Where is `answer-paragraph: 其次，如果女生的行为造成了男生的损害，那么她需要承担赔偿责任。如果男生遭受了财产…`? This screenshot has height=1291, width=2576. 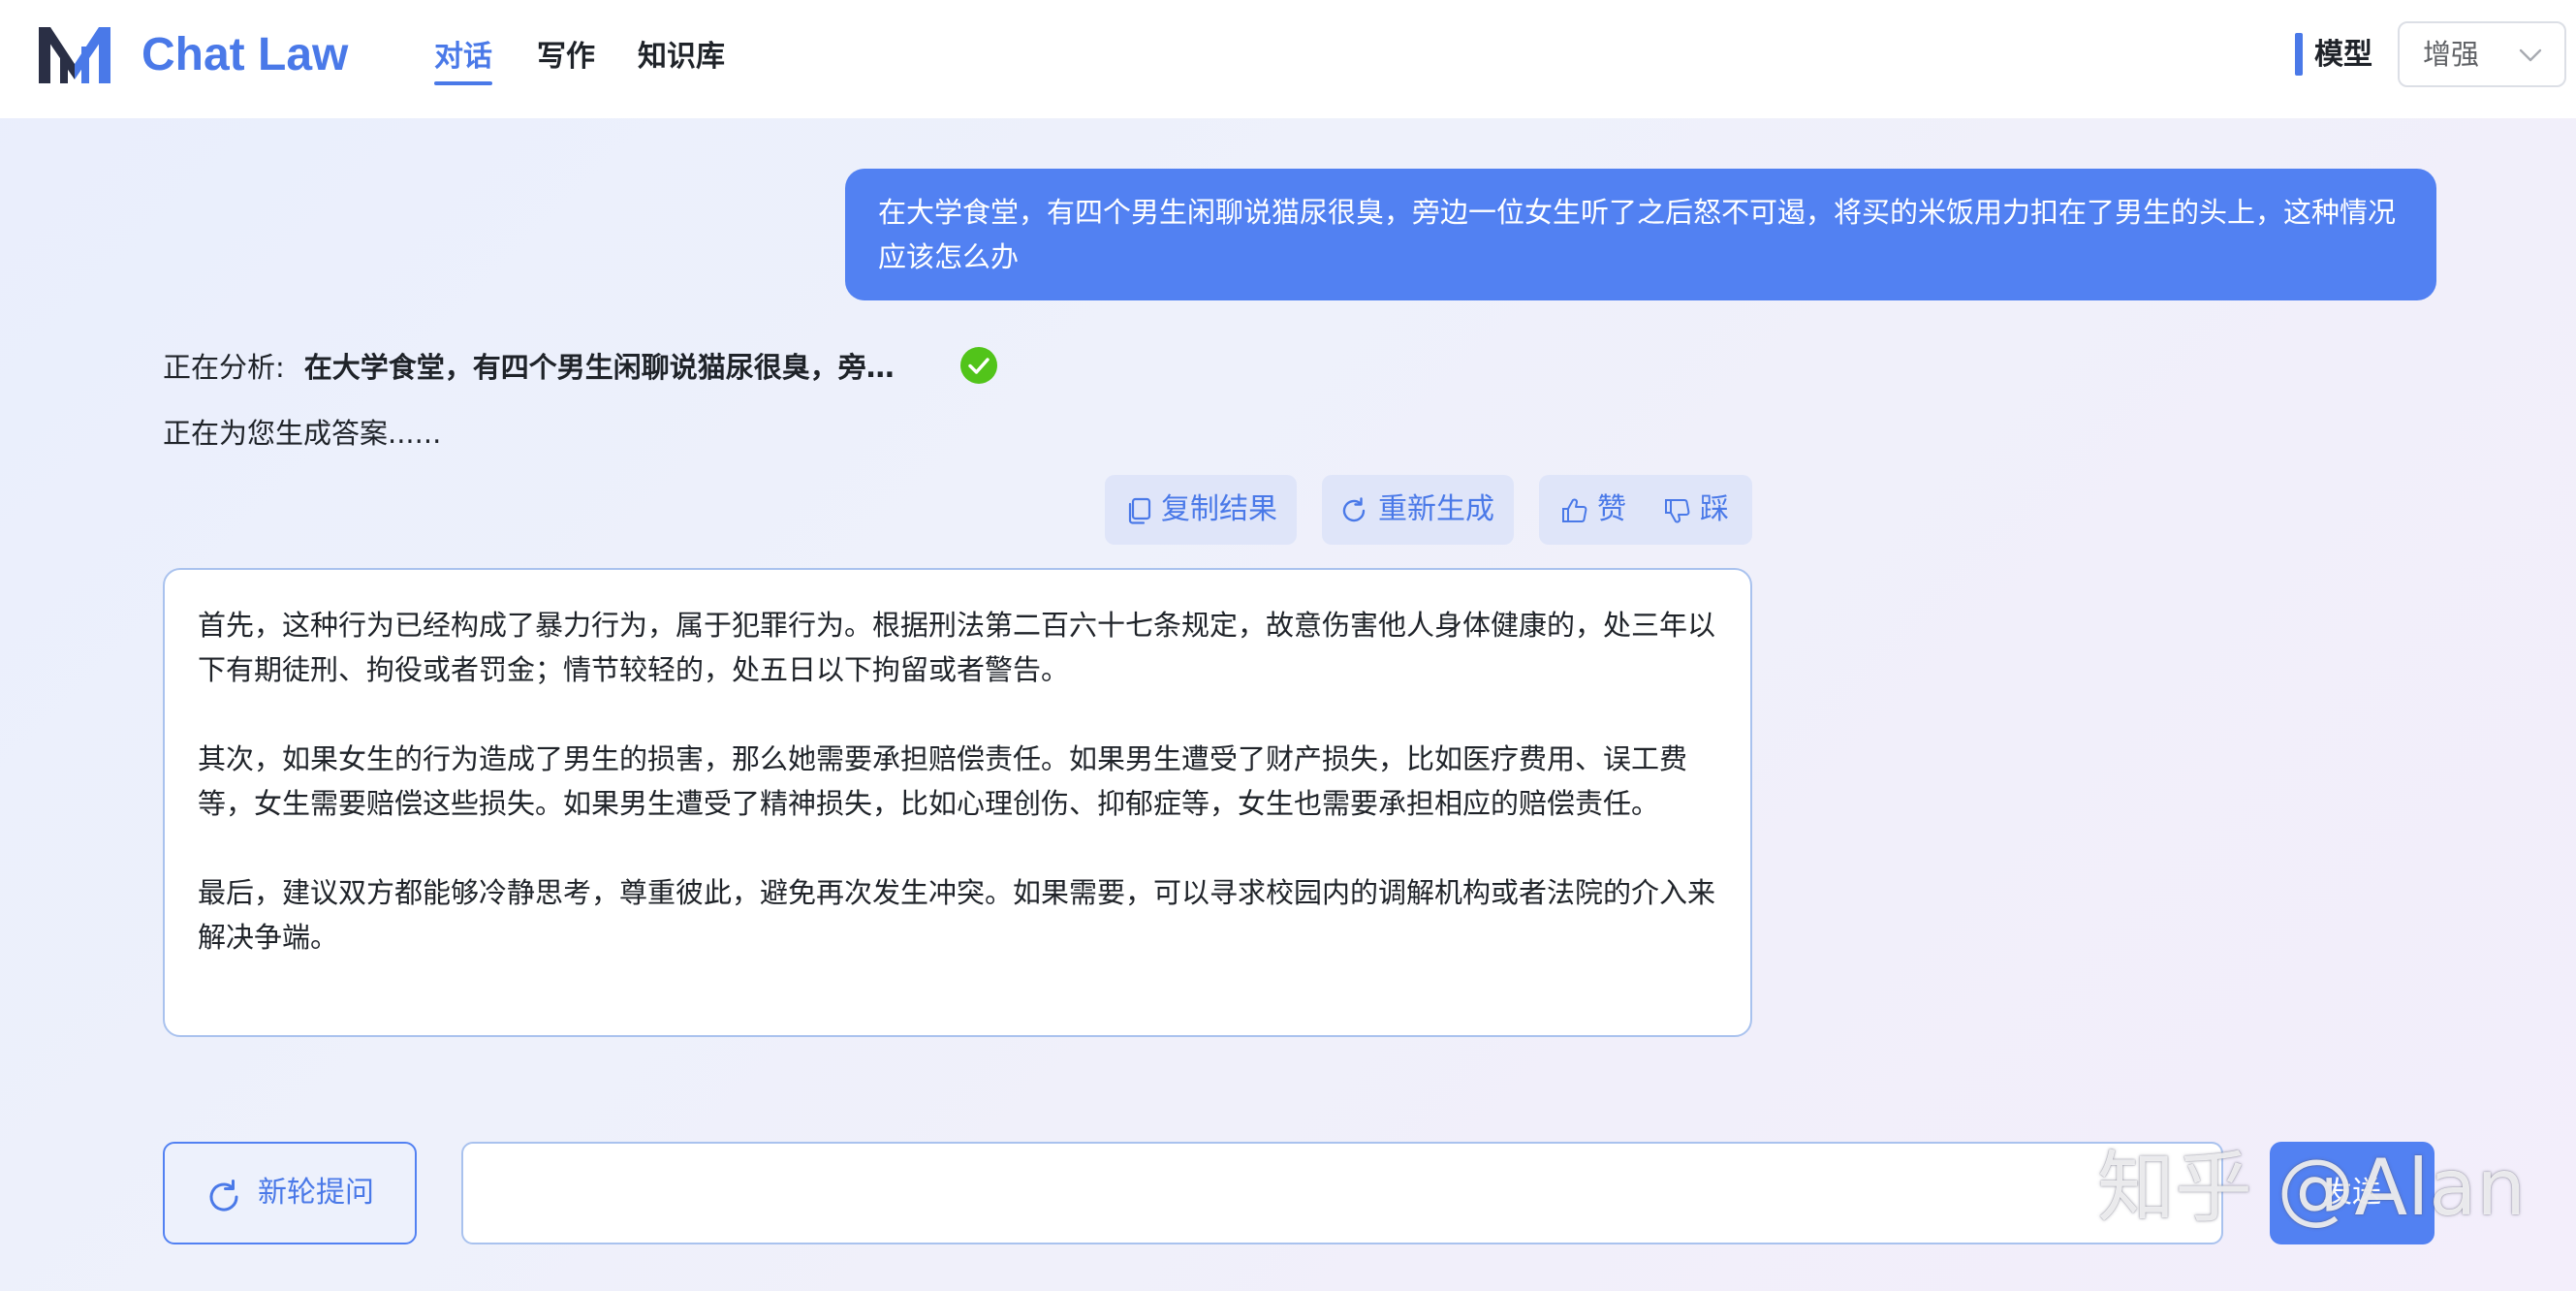 answer-paragraph: 其次，如果女生的行为造成了男生的损害，那么她需要承担赔偿责任。如果男生遭受了财产… is located at coordinates (943, 781).